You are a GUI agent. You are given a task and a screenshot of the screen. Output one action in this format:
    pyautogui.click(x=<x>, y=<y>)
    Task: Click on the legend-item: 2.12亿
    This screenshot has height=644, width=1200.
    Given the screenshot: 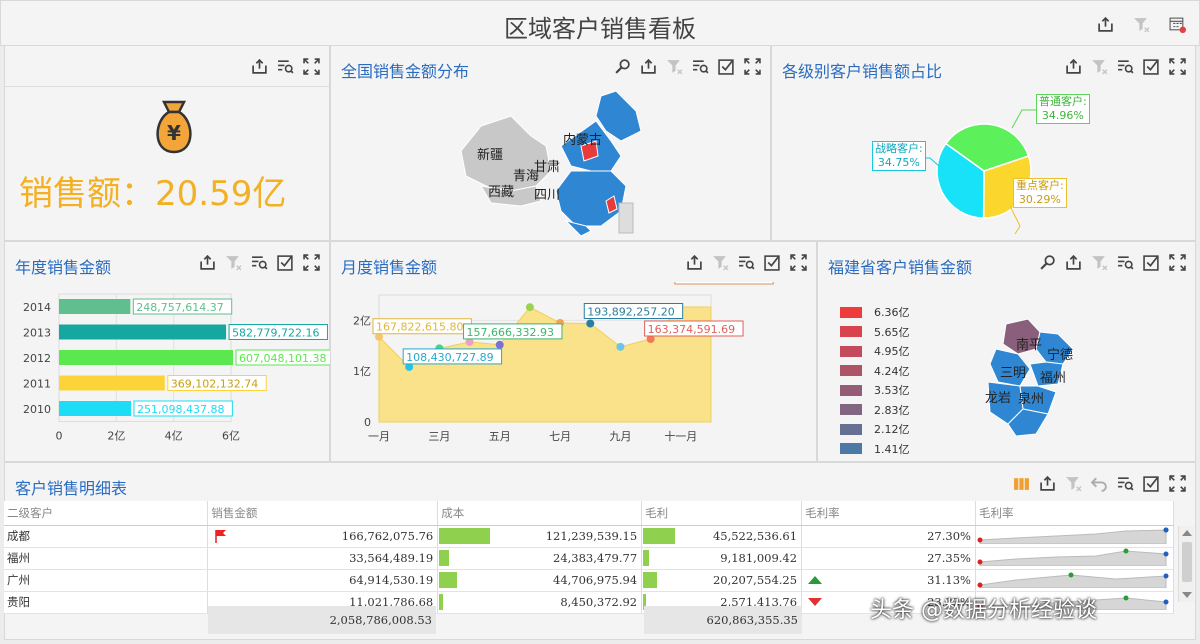 What is the action you would take?
    pyautogui.click(x=875, y=429)
    